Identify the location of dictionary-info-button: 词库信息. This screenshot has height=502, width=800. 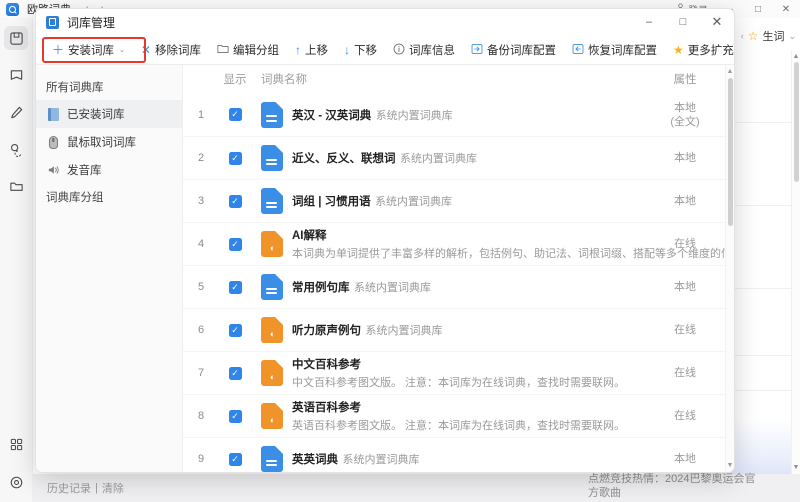
(424, 50).